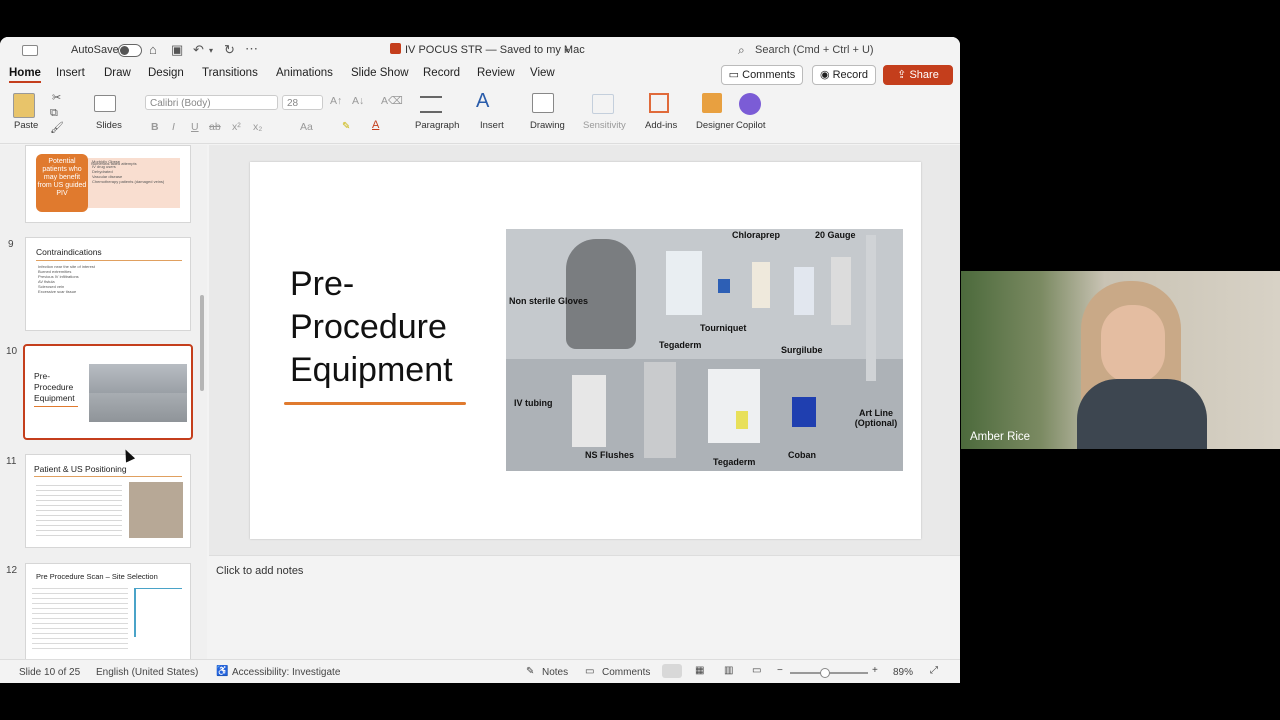  Describe the element at coordinates (728, 670) in the screenshot. I see `reading-view-icon: ▥` at that location.